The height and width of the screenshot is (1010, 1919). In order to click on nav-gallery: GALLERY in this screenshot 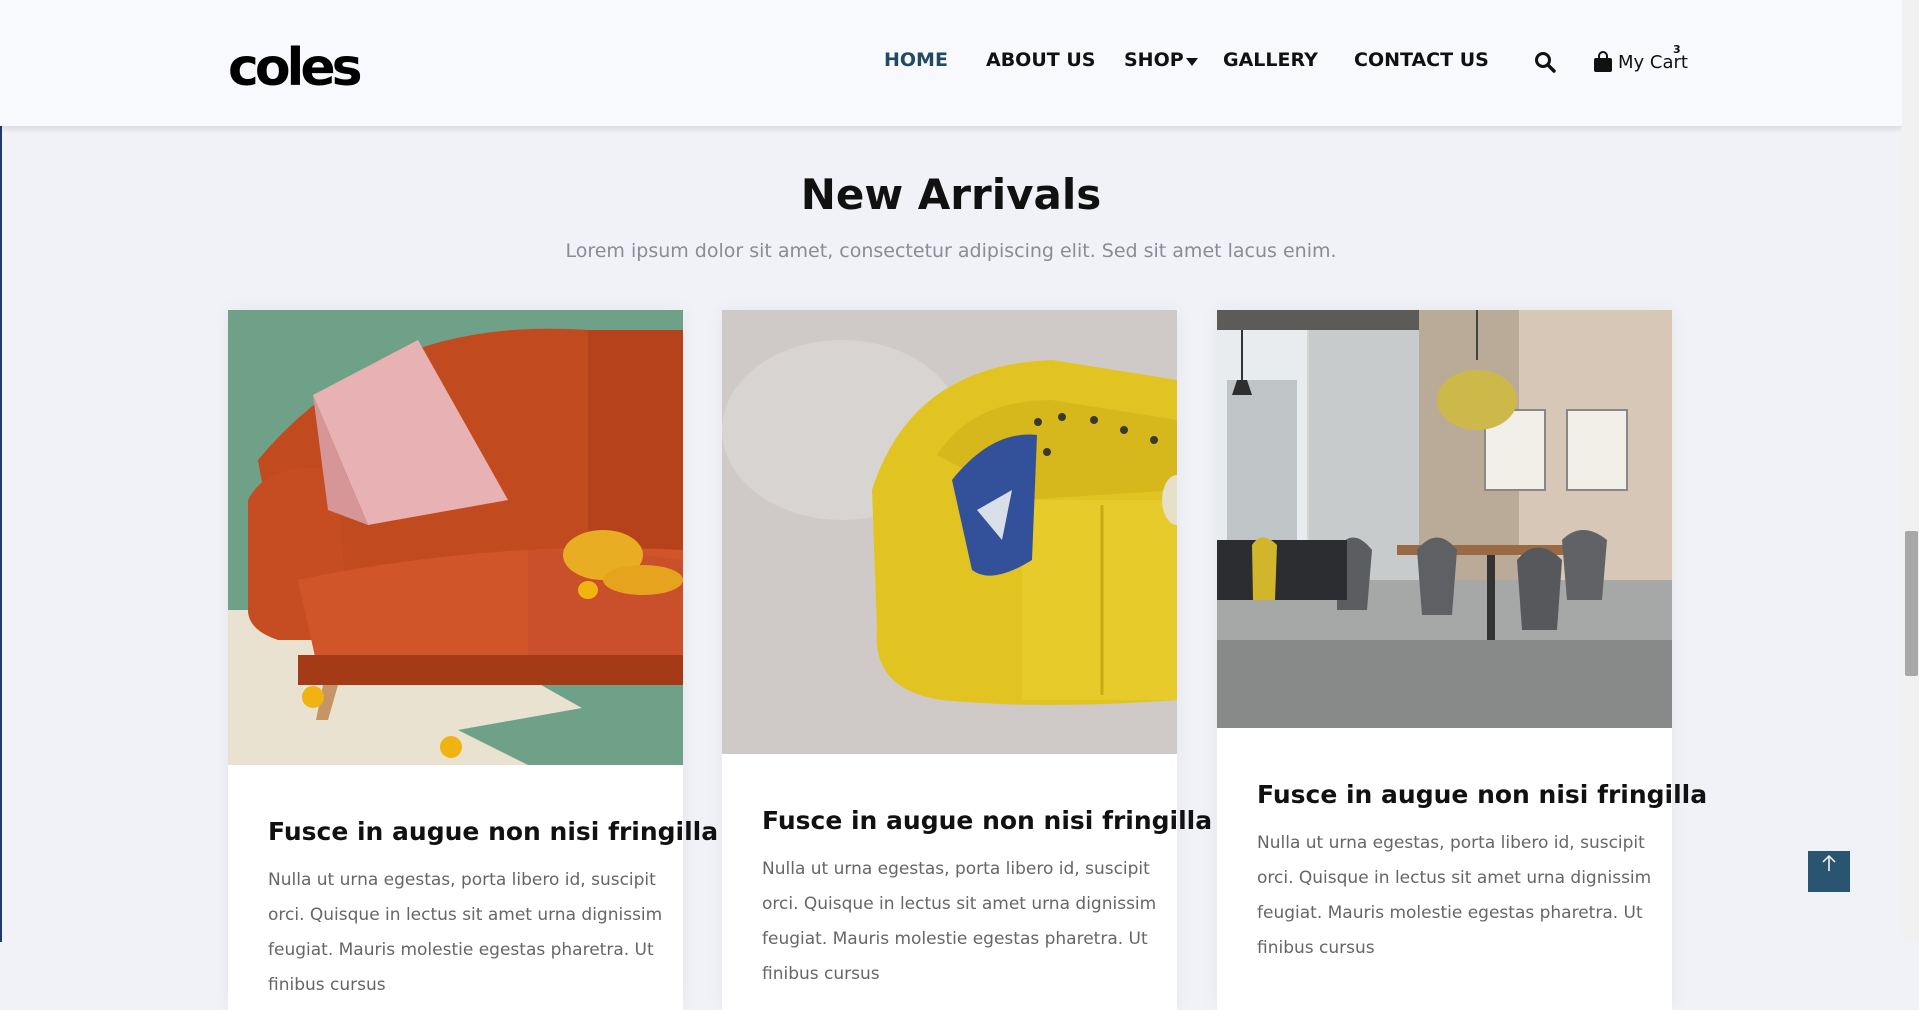, I will do `click(1270, 60)`.